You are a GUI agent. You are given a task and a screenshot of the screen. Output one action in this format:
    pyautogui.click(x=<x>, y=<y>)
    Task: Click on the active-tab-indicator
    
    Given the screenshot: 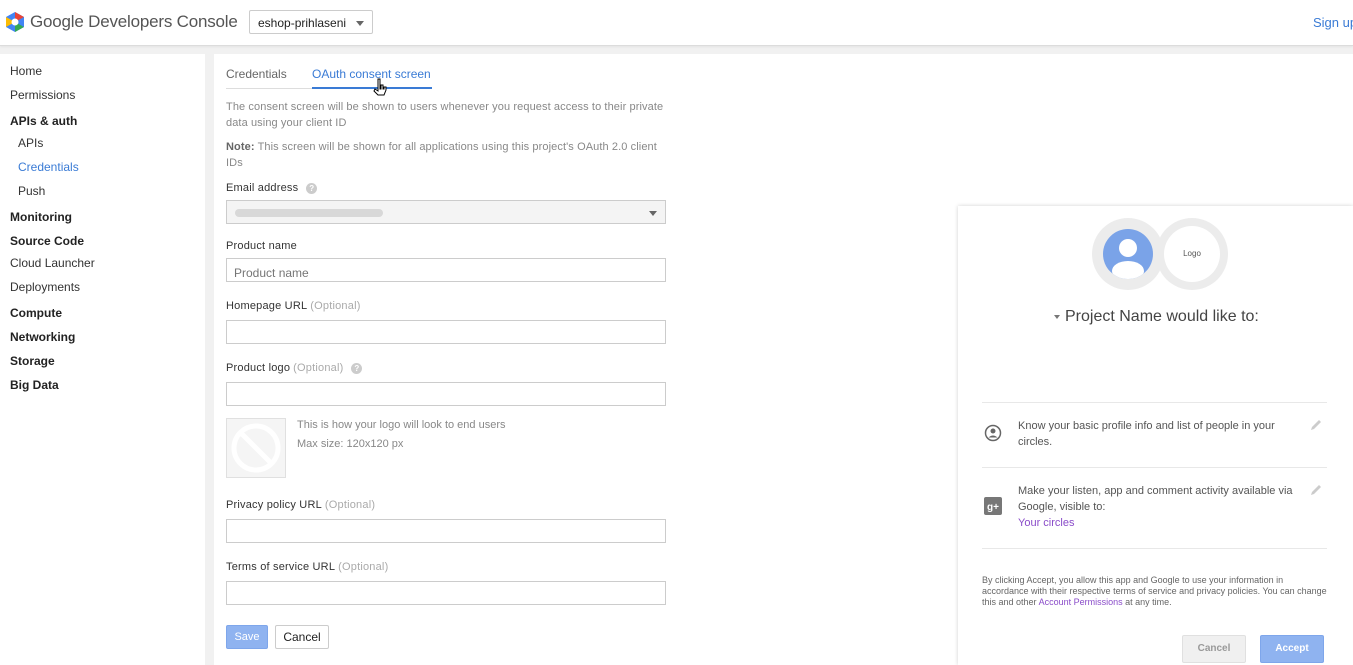 What is the action you would take?
    pyautogui.click(x=372, y=88)
    